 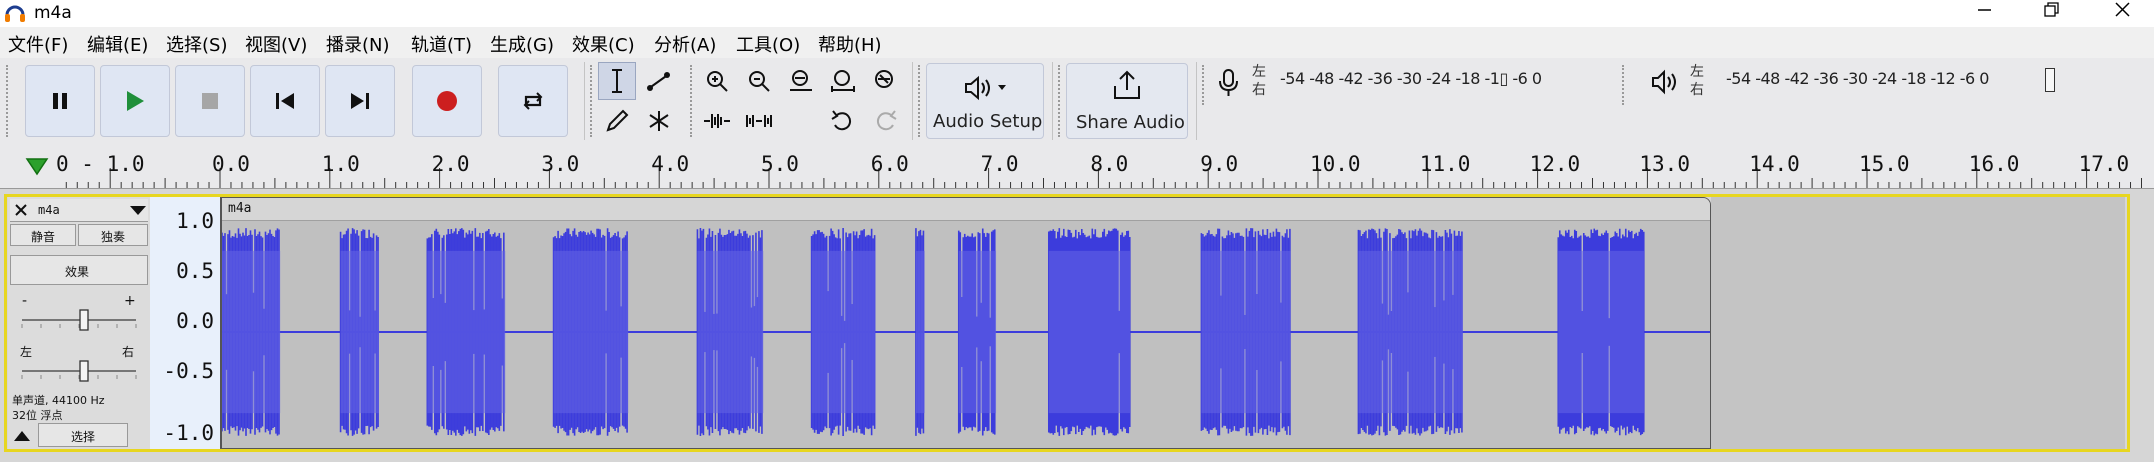 What do you see at coordinates (231, 164) in the screenshot?
I see `ruler-tick-label: 0.0` at bounding box center [231, 164].